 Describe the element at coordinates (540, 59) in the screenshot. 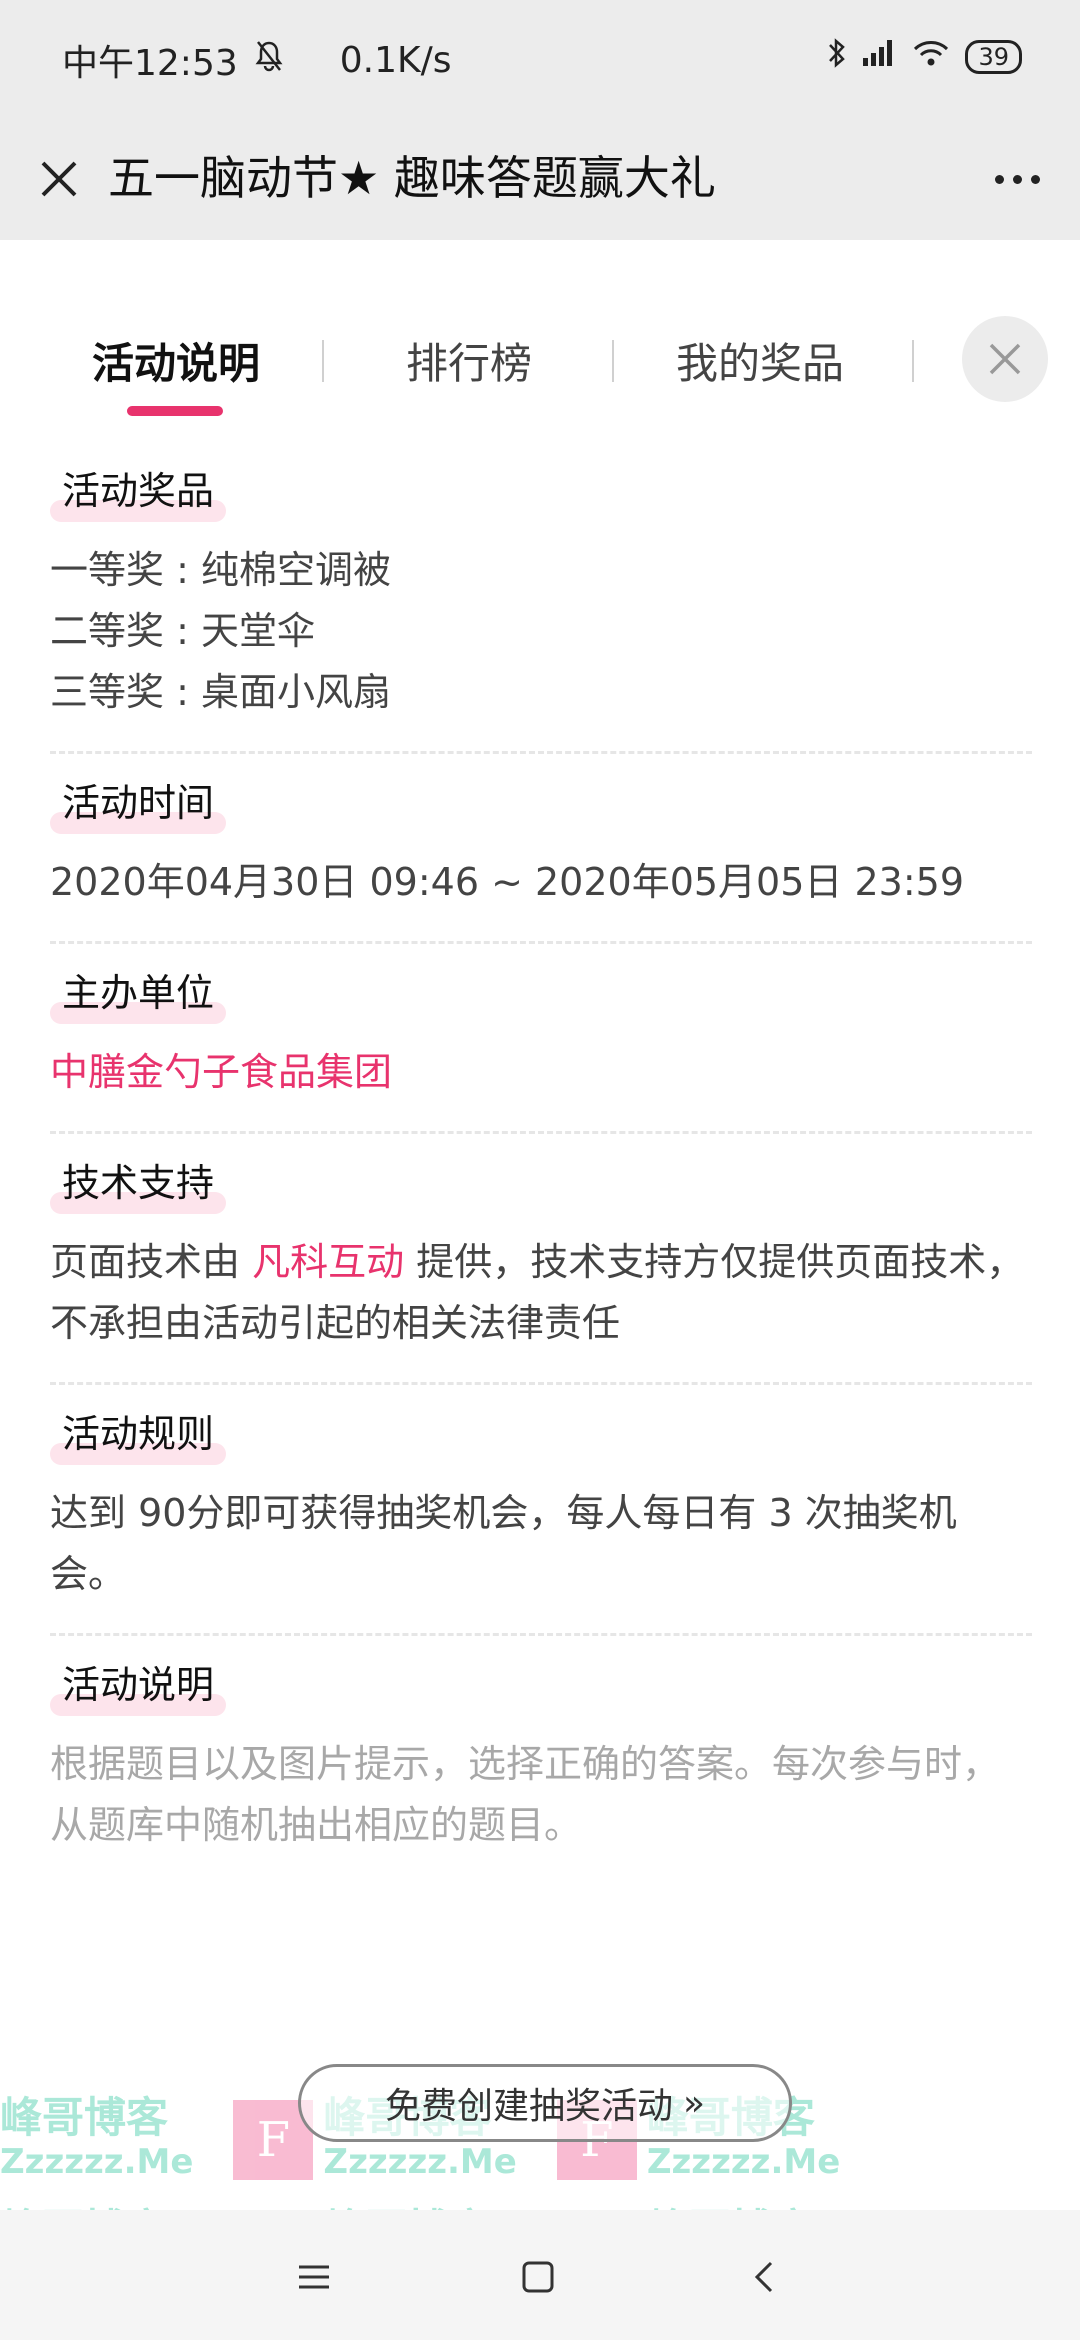

I see `status-bar: 中午12:53 0.1K/s 39` at that location.